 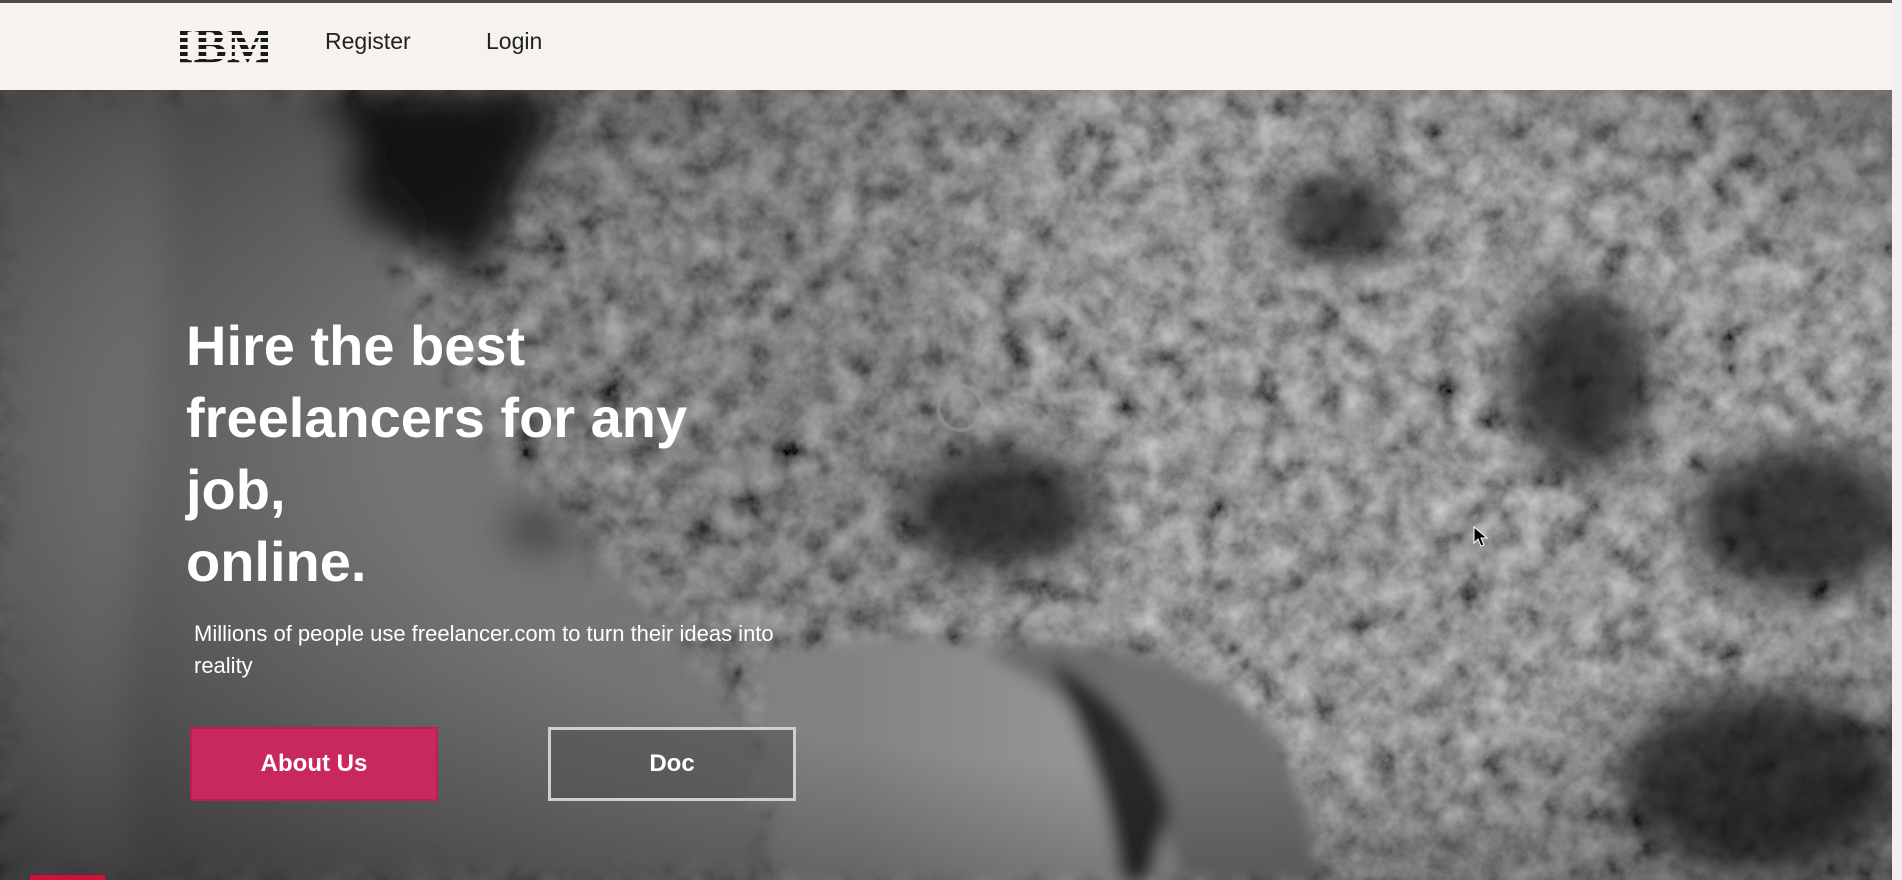 What do you see at coordinates (951, 45) in the screenshot?
I see `top-navbar: IBM Register Login` at bounding box center [951, 45].